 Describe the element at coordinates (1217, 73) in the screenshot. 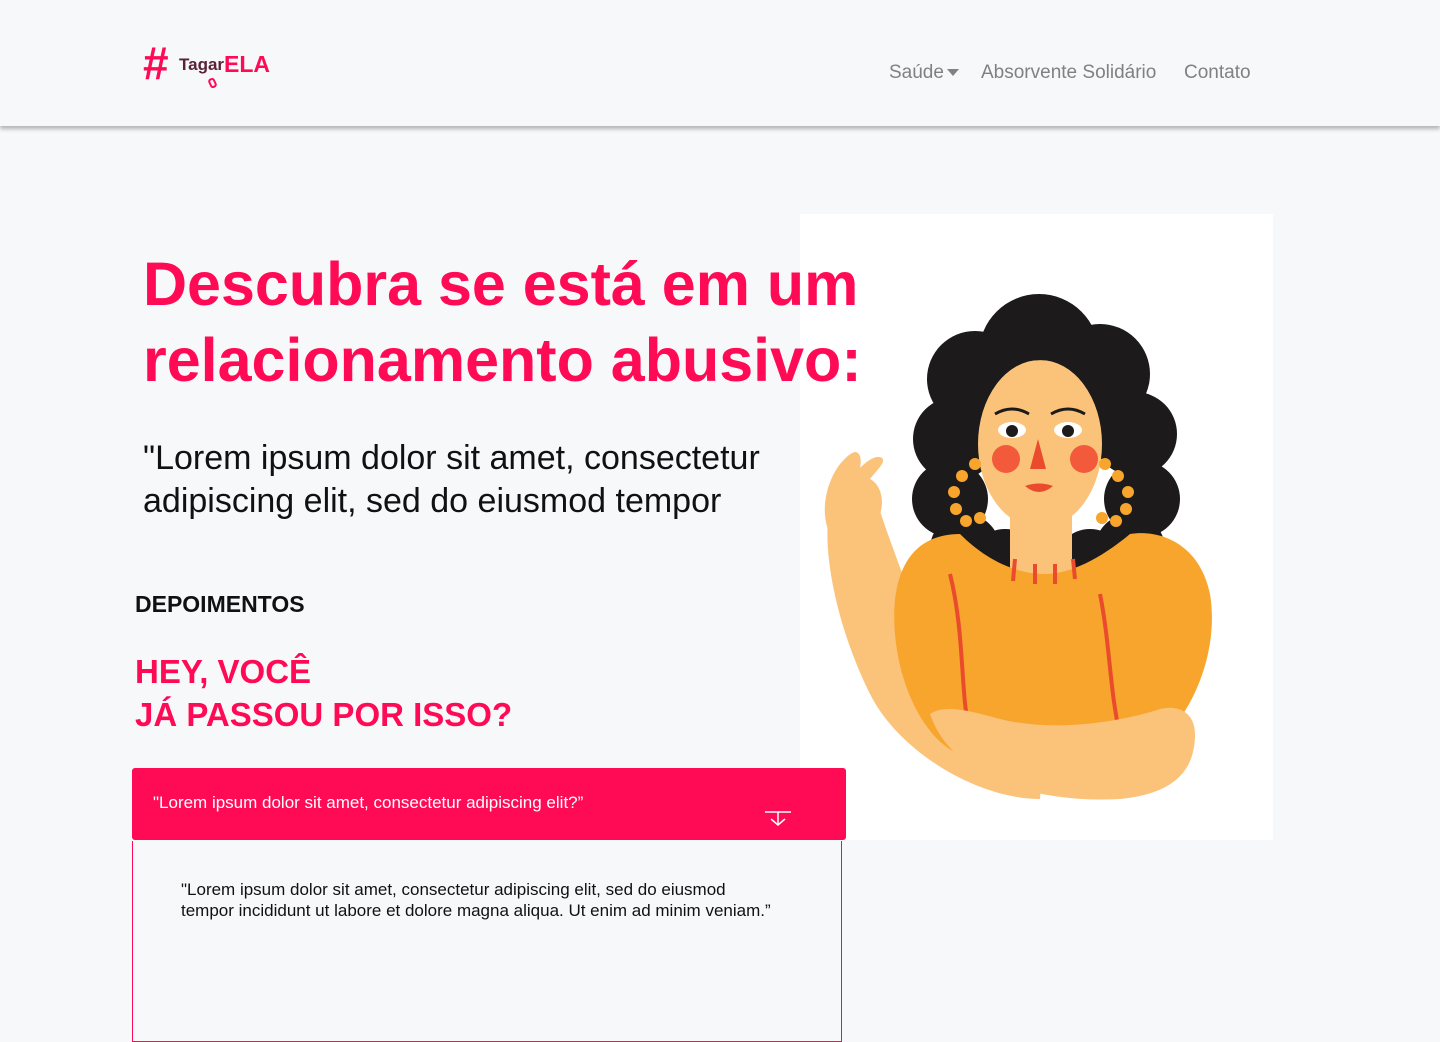

I see `nav-contato: Contato` at that location.